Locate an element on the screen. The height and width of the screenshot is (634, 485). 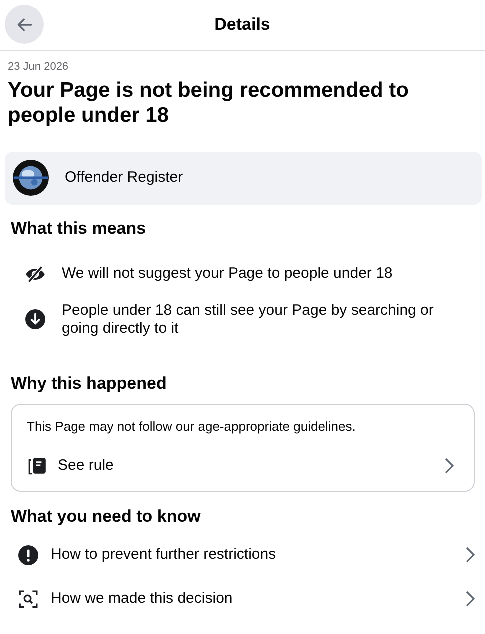
scan-search-icon is located at coordinates (28, 599).